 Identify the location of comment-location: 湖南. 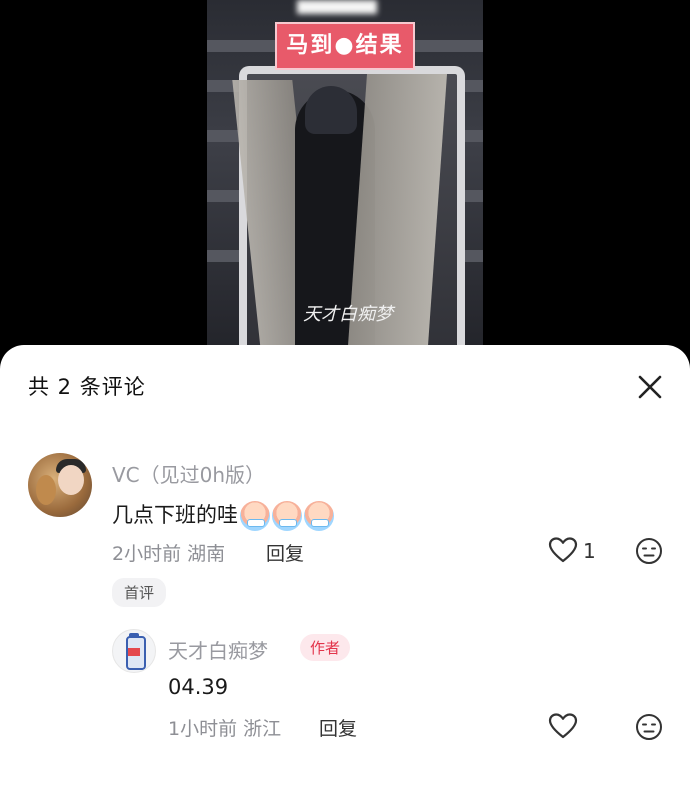
(206, 554).